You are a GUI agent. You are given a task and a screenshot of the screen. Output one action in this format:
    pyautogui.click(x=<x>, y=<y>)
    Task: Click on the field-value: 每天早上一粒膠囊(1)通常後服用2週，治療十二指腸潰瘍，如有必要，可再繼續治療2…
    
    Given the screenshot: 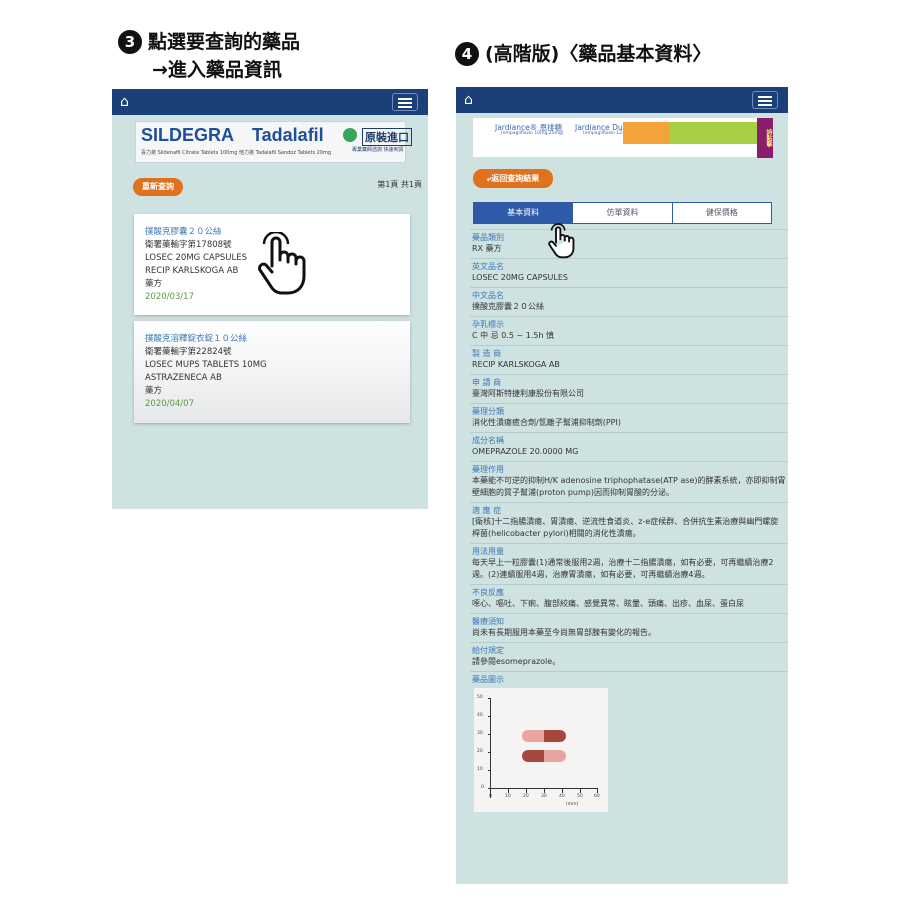 What is the action you would take?
    pyautogui.click(x=623, y=568)
    